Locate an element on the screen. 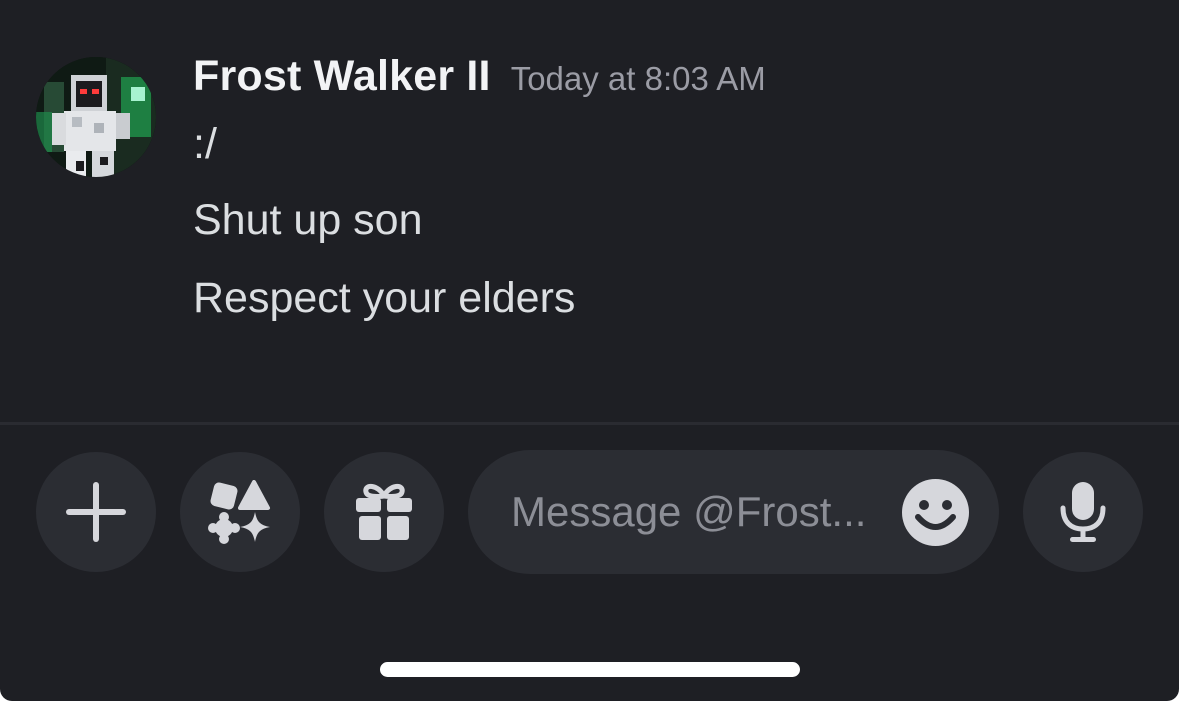  add-attachment-button is located at coordinates (96, 512).